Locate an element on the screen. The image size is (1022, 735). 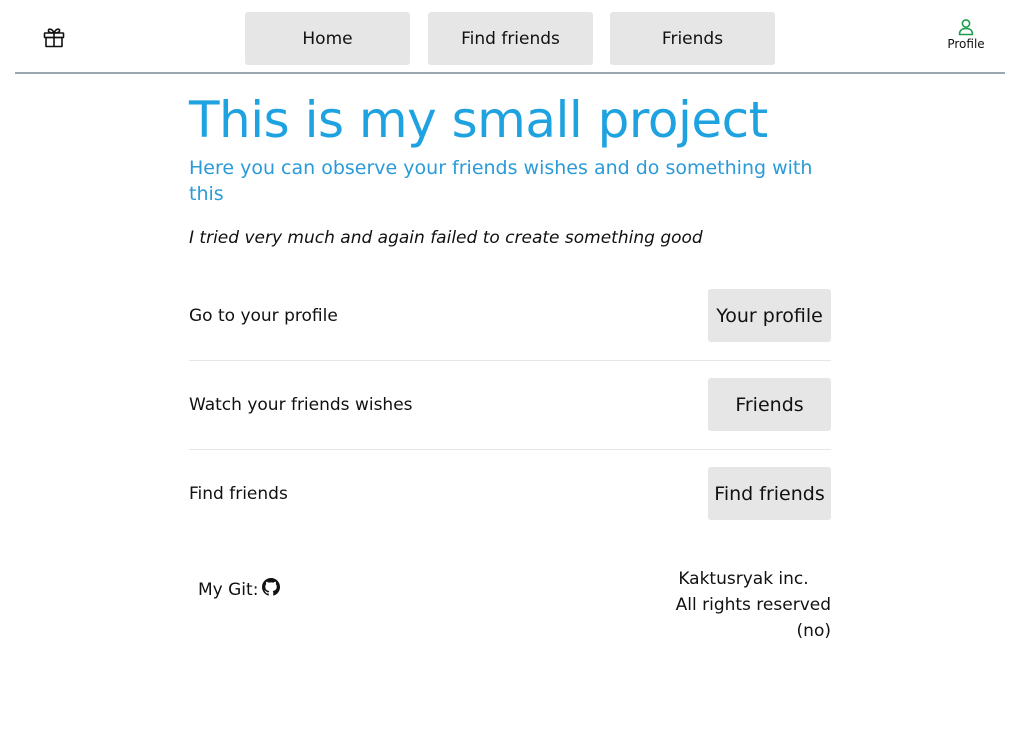
action-row-friends: Watch your friends wishes Friends is located at coordinates (510, 405).